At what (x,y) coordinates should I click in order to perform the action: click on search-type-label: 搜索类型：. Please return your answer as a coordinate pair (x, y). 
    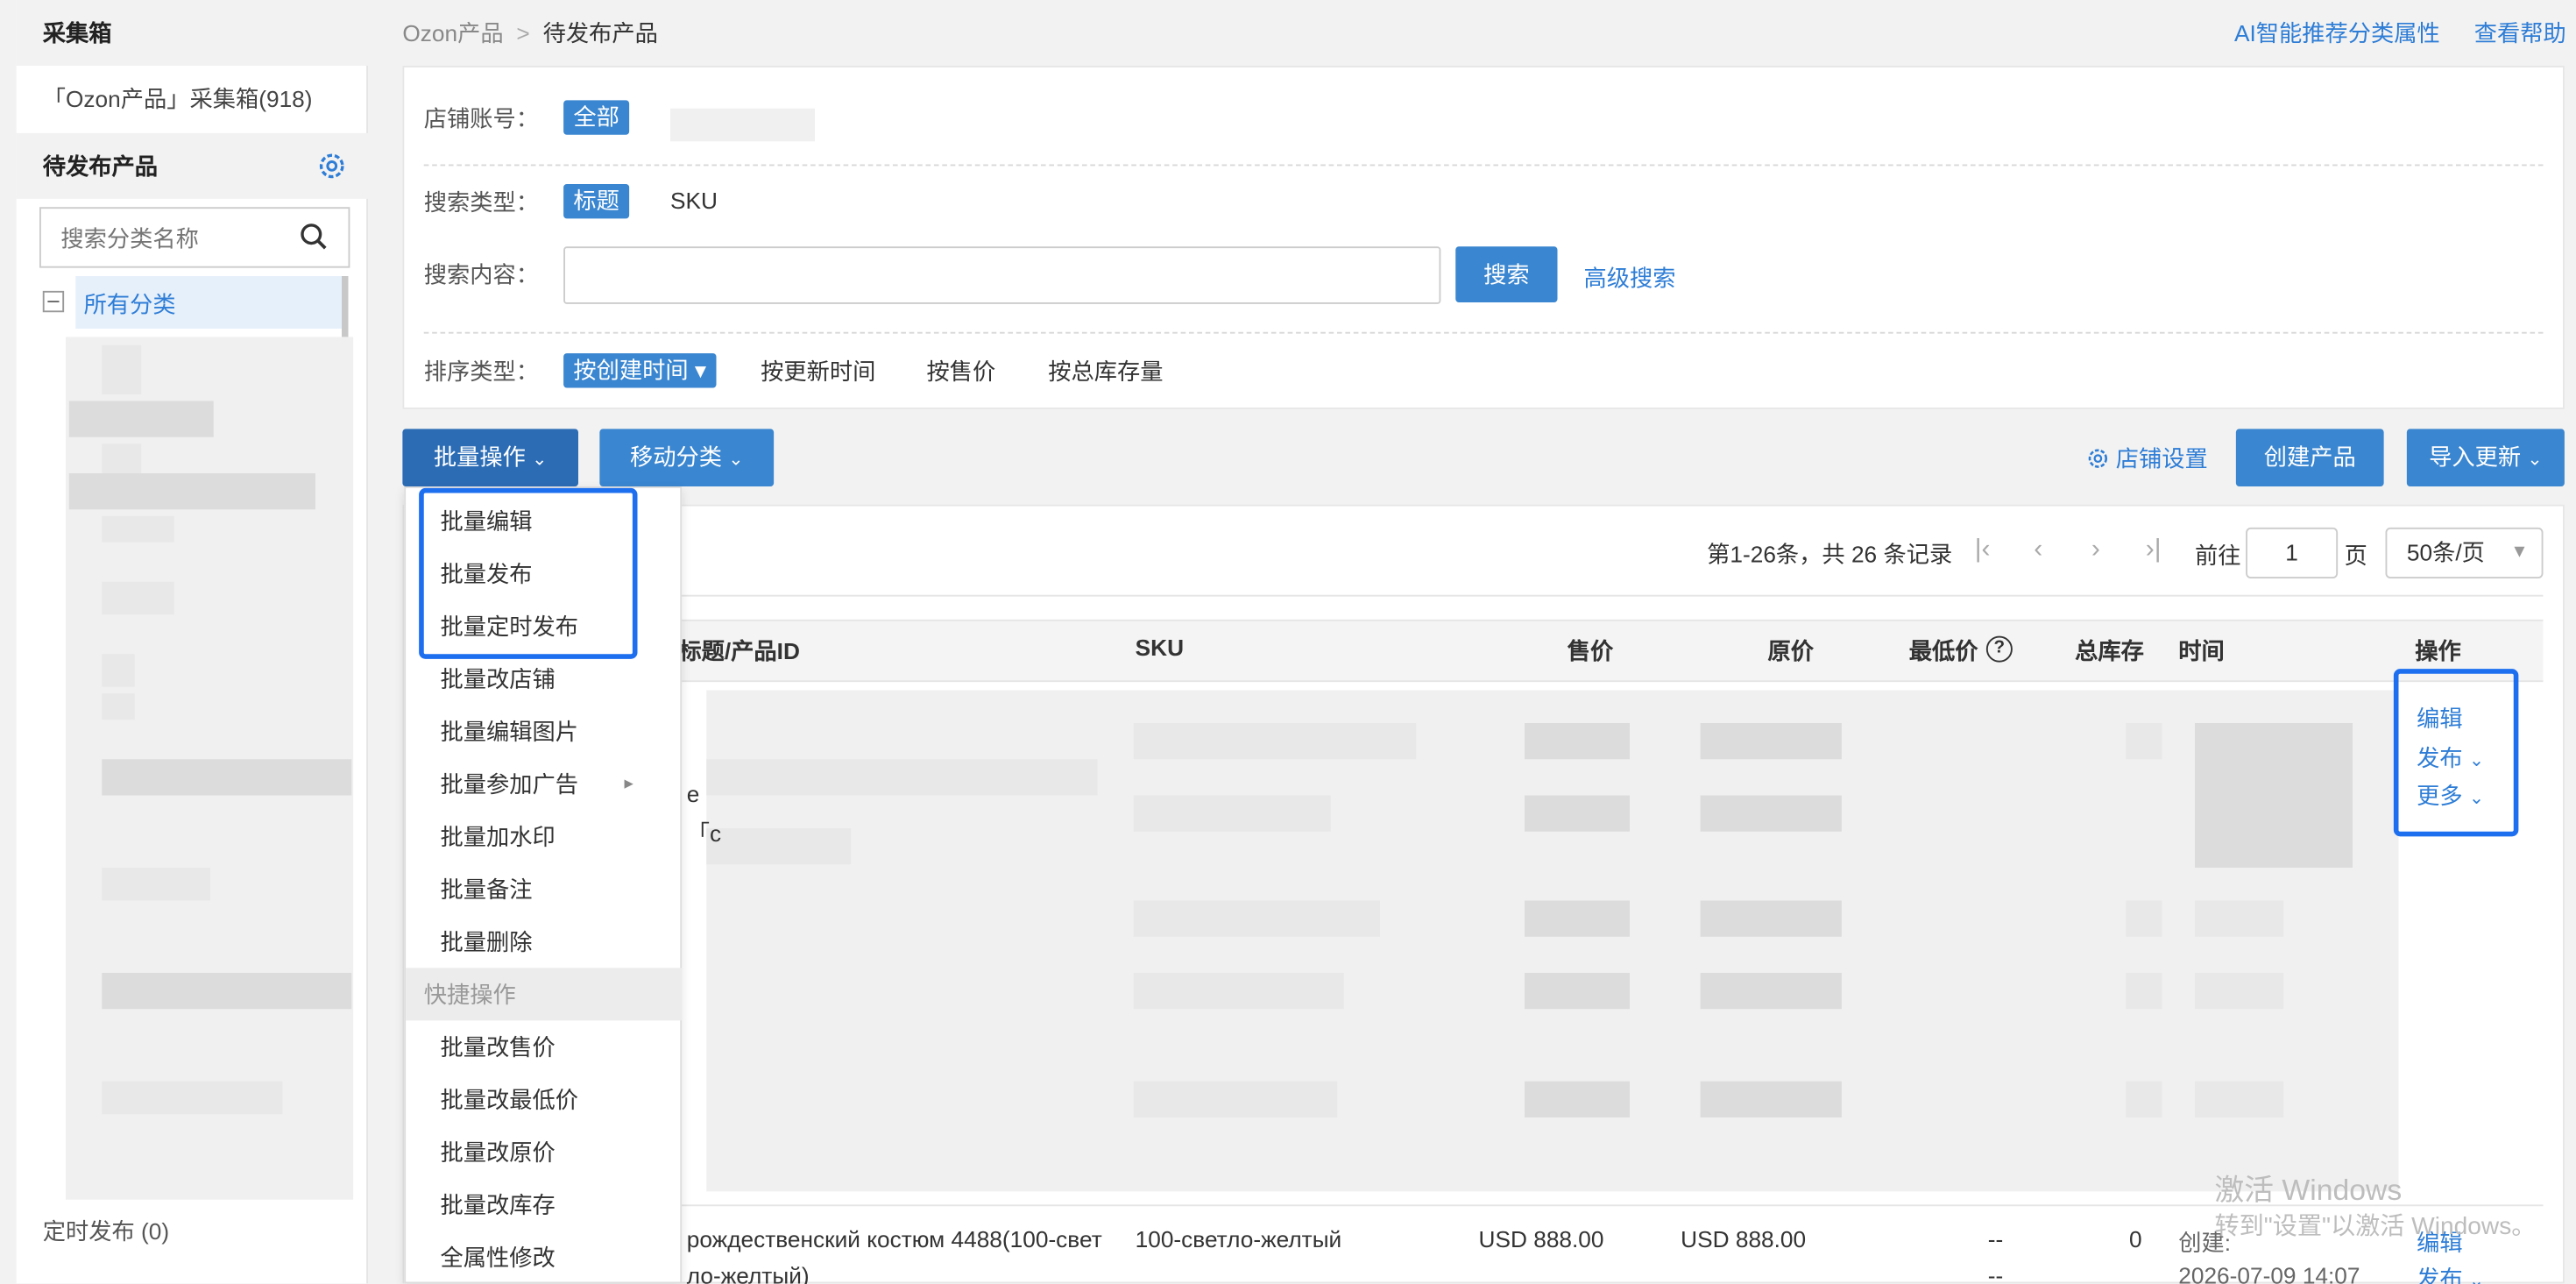
    Looking at the image, I should click on (481, 202).